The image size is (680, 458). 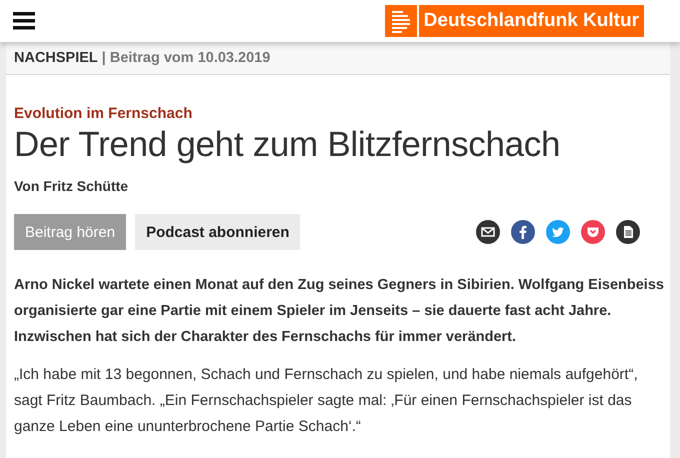 I want to click on bird-icon, so click(x=558, y=232).